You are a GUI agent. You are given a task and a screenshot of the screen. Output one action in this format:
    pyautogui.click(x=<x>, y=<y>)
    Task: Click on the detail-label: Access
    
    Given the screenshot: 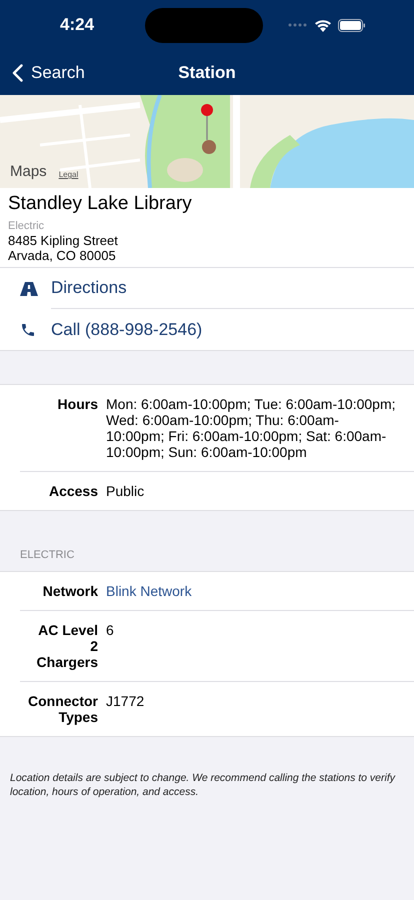 What is the action you would take?
    pyautogui.click(x=73, y=491)
    